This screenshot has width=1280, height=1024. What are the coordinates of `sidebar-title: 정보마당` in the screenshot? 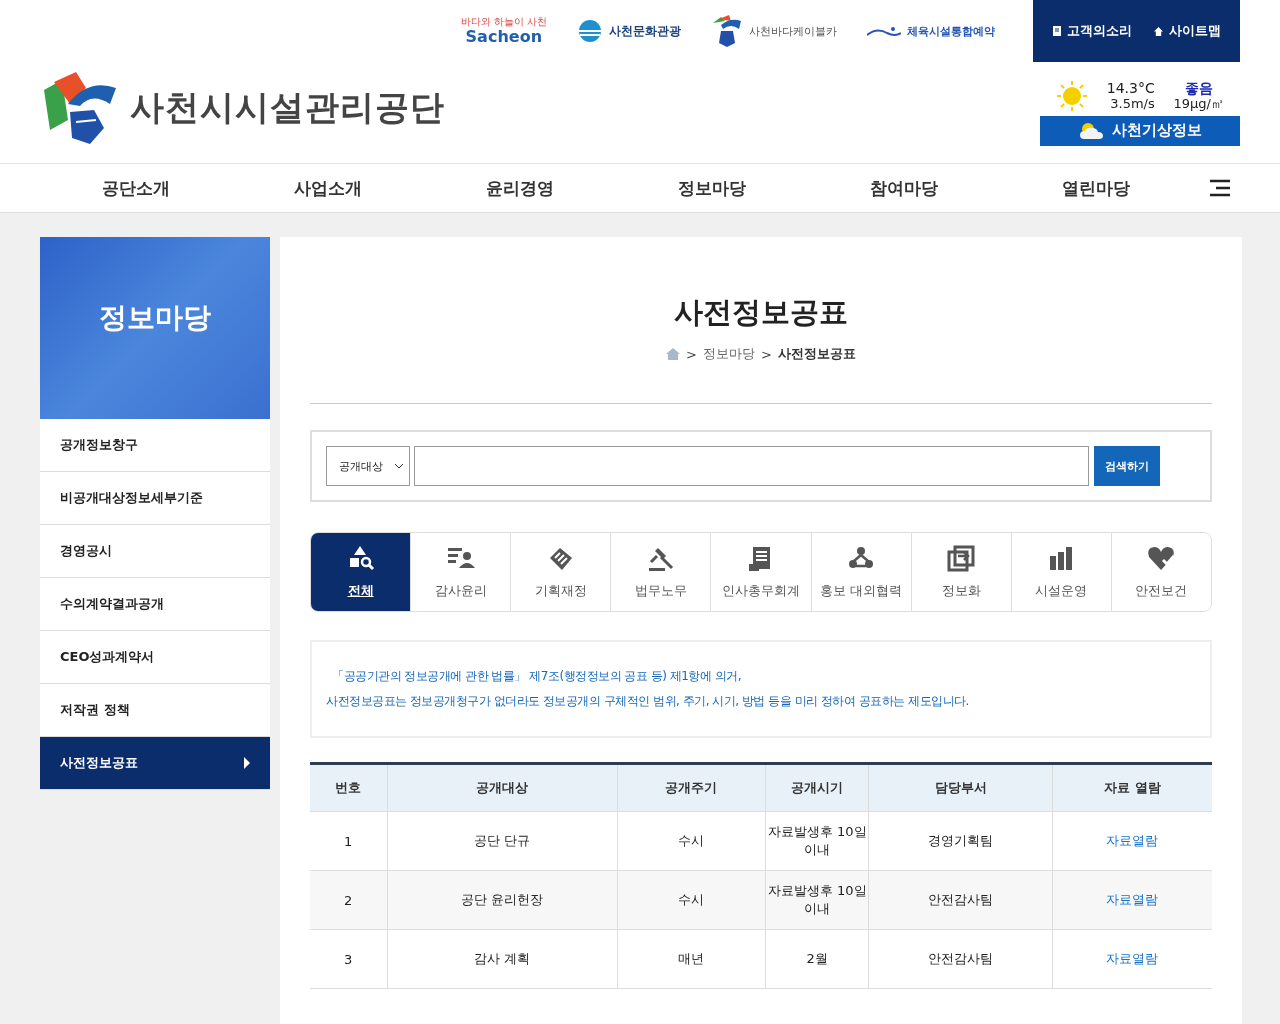 It's located at (155, 318).